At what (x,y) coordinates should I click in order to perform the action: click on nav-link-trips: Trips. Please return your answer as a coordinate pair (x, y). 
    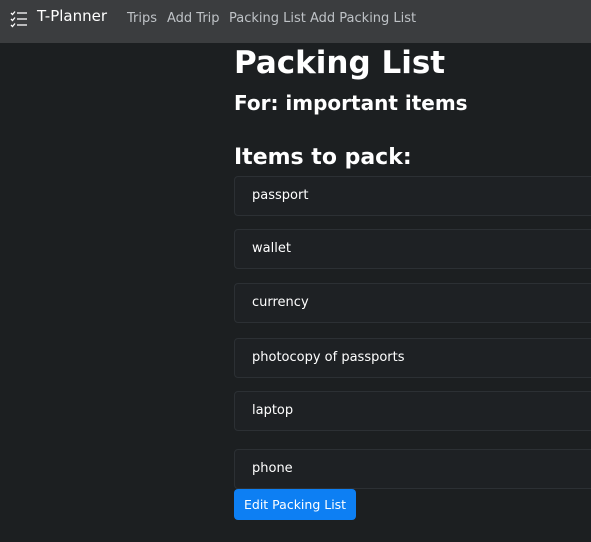
    Looking at the image, I should click on (142, 18).